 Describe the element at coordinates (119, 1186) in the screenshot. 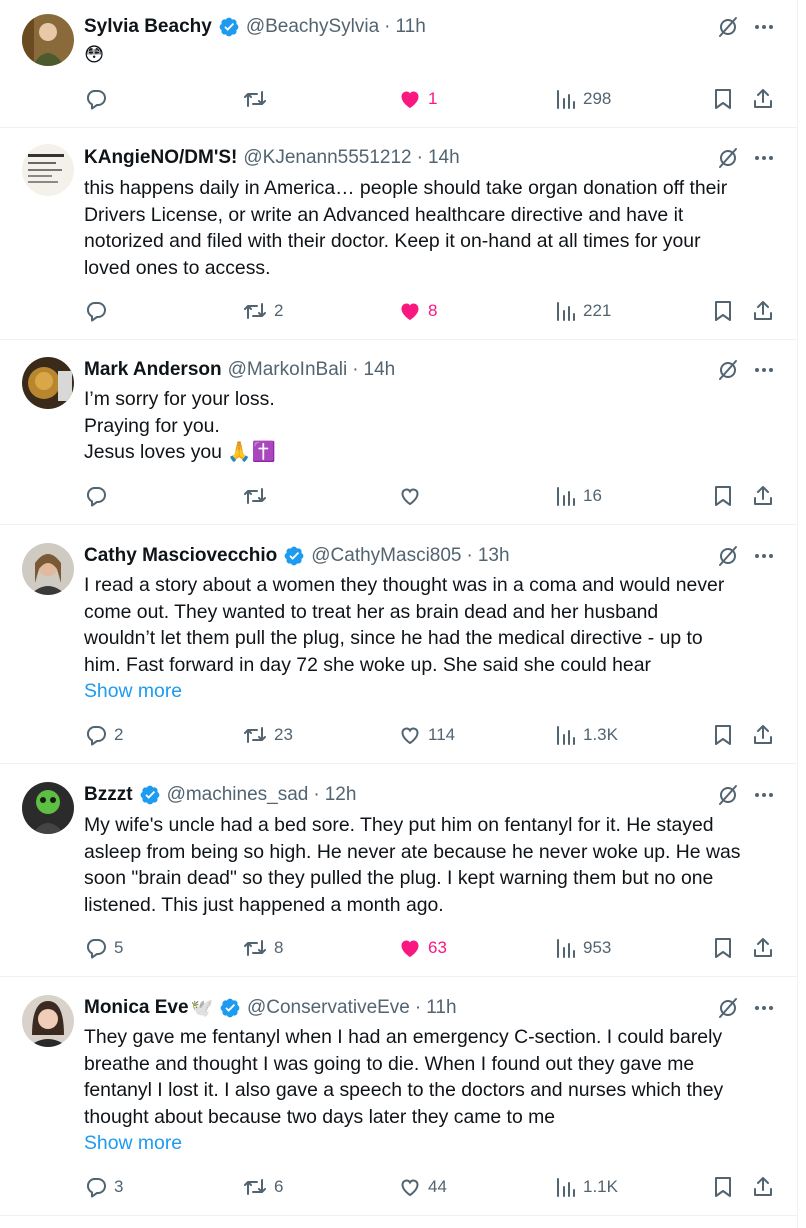

I see `reply-count: 3` at that location.